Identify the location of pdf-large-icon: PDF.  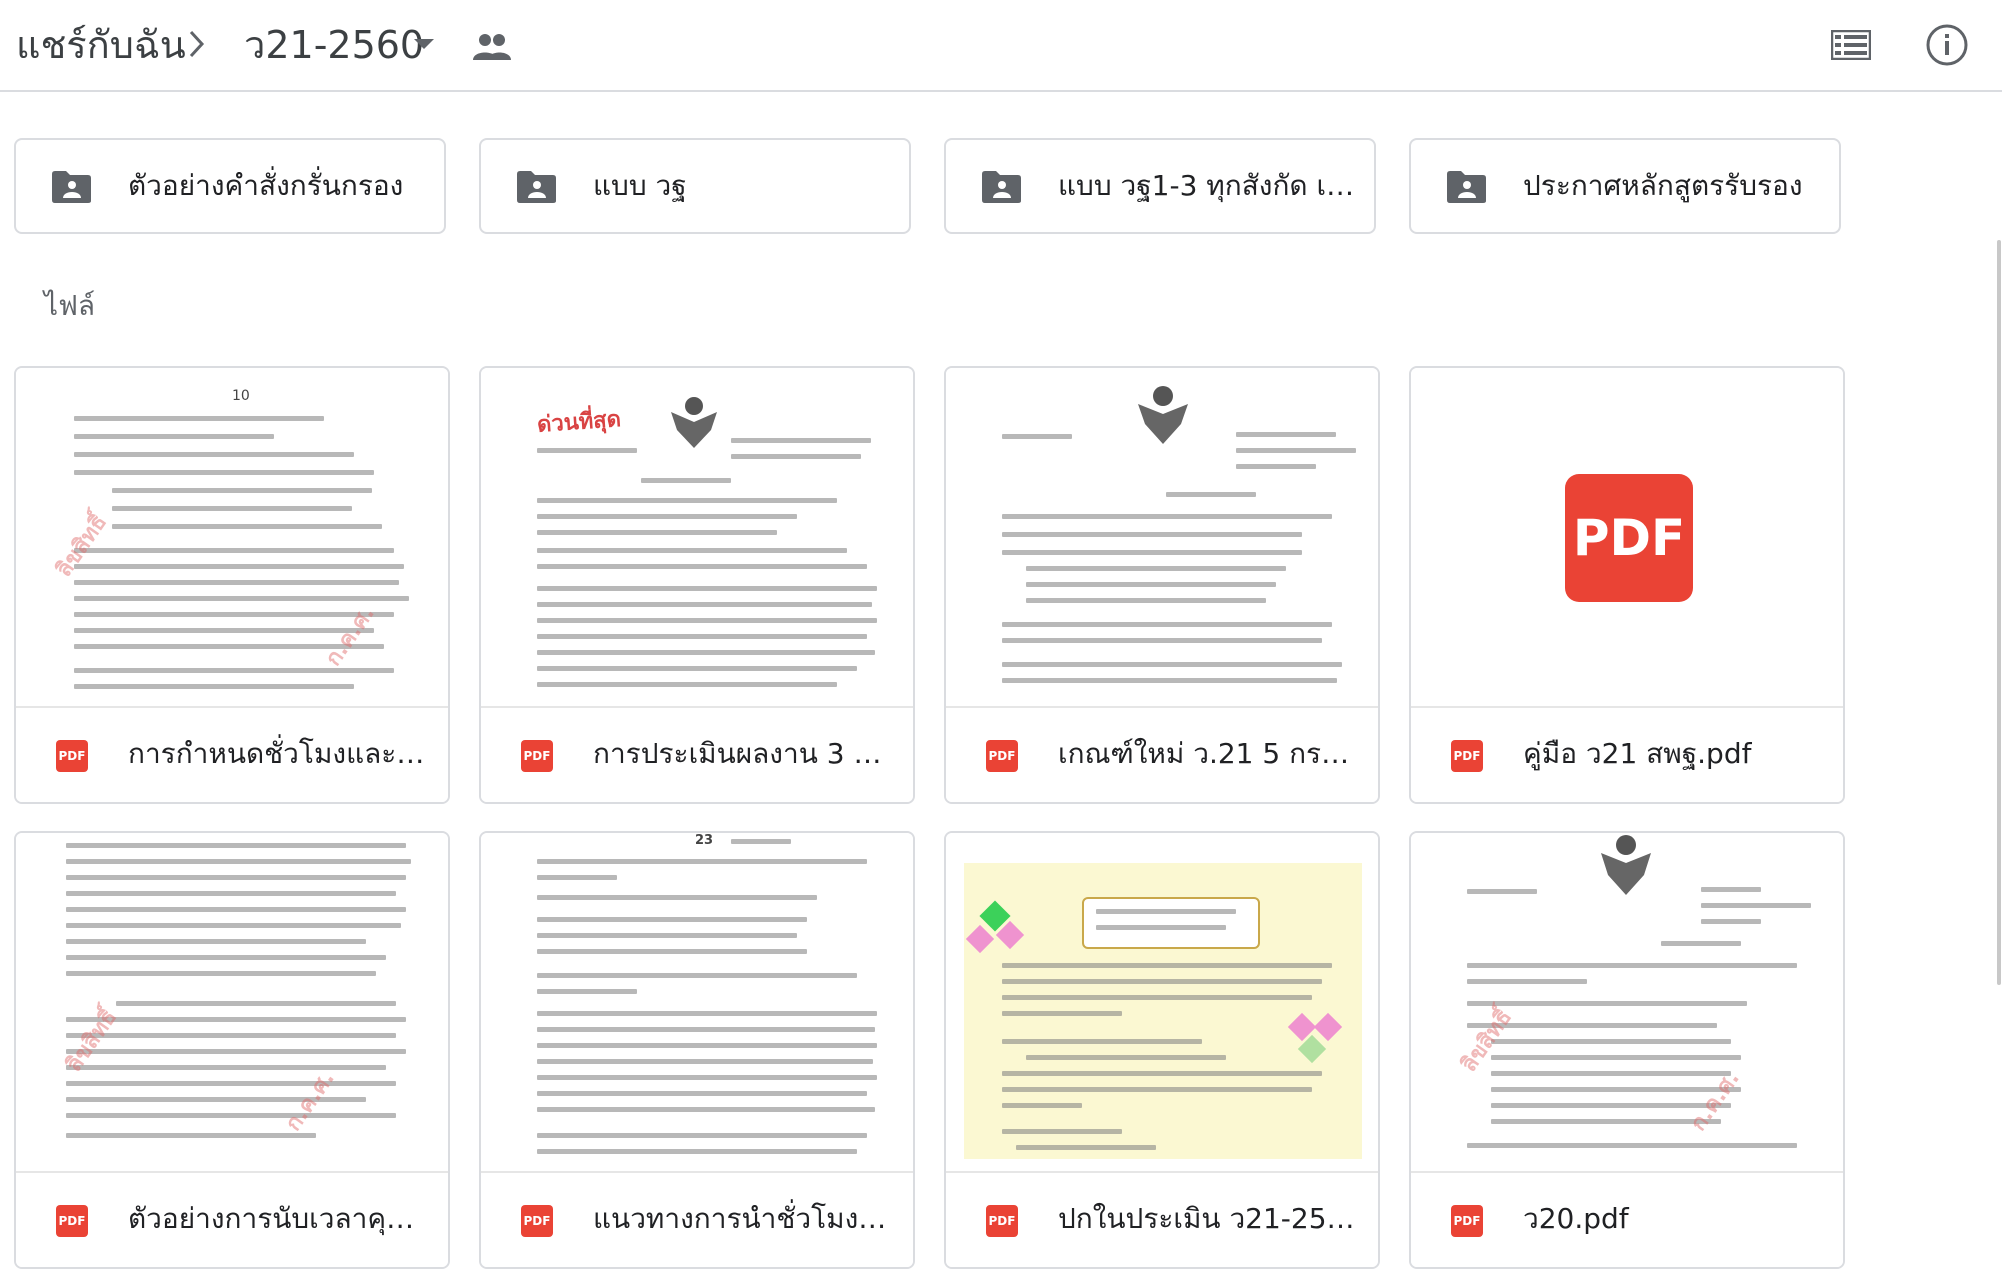
(1629, 538).